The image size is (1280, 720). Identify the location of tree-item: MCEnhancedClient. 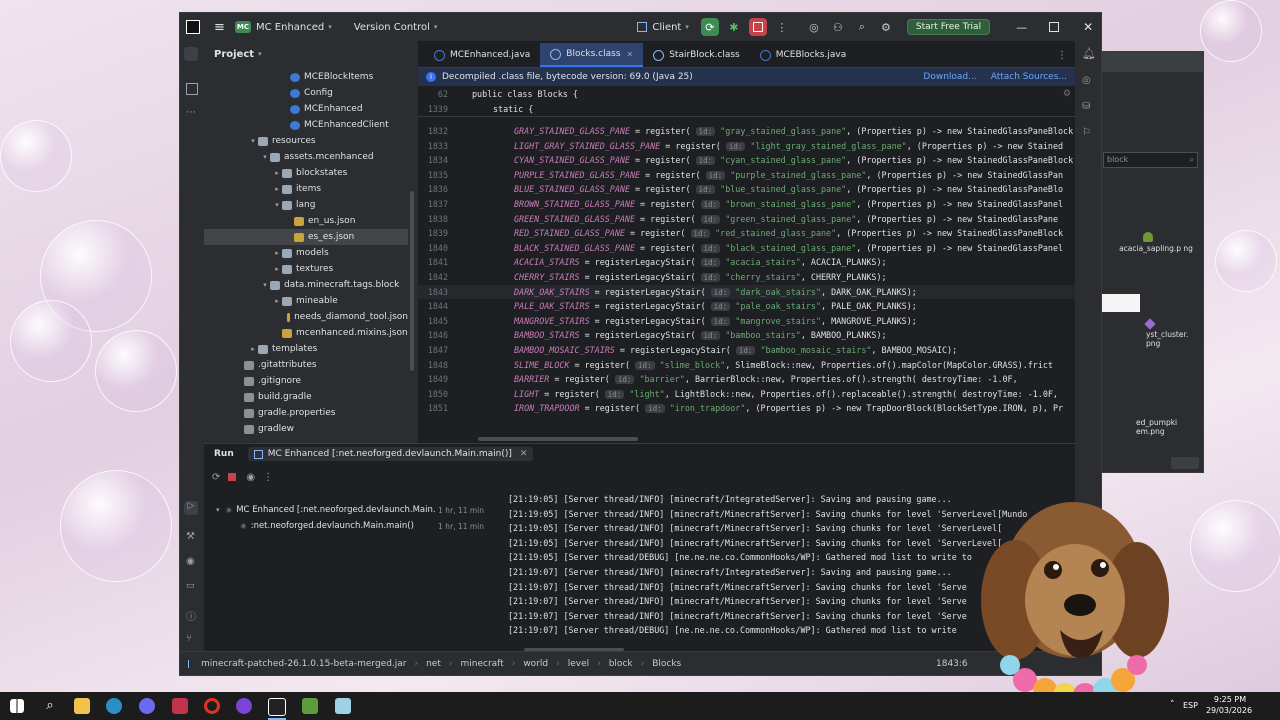
(306, 125).